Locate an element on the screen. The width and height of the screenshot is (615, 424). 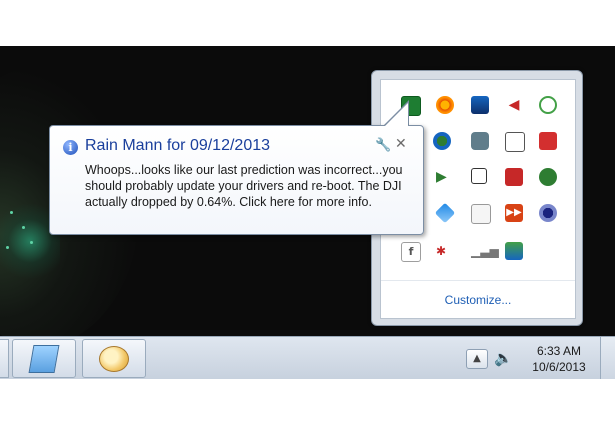
facebook-icon: f is located at coordinates (411, 252).